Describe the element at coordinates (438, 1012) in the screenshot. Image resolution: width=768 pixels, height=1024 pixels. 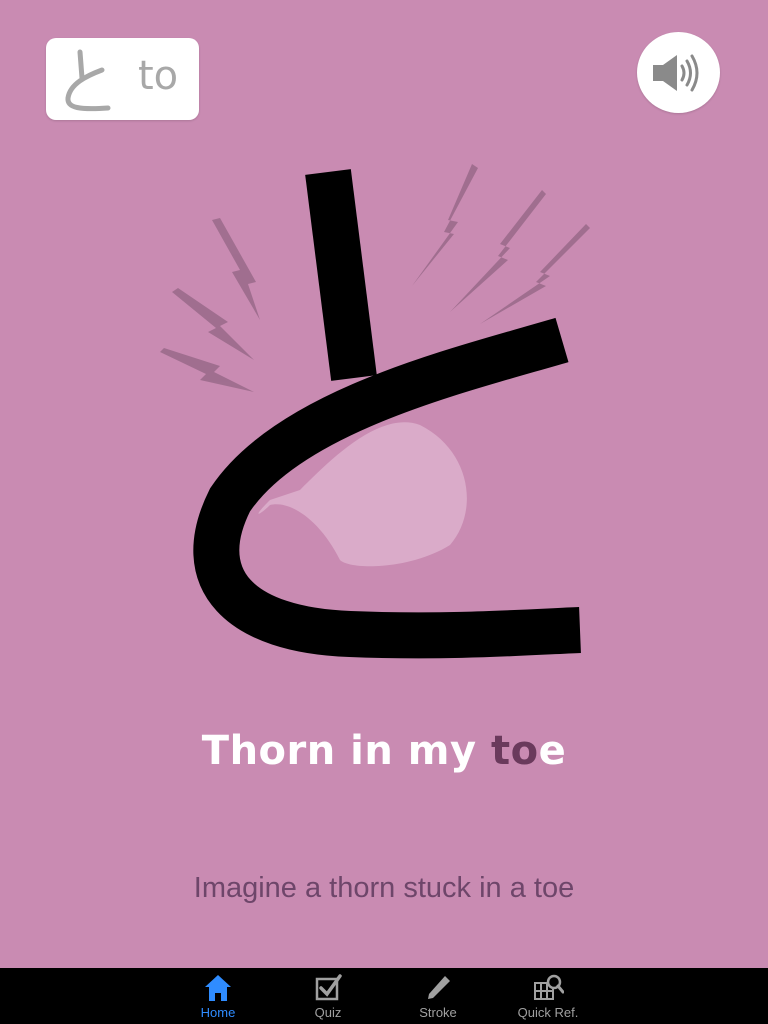
I see `tab-stroke-label: Stroke` at that location.